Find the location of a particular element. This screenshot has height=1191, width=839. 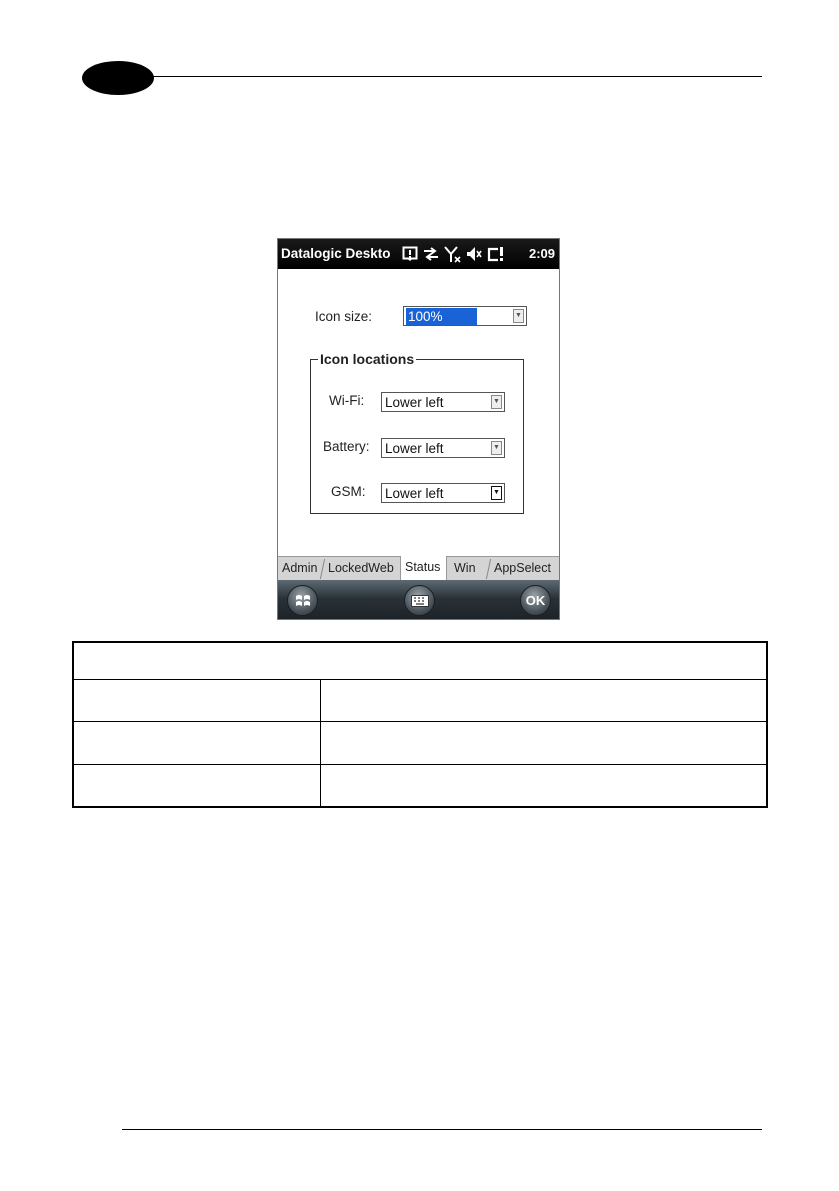

keyboard-icon is located at coordinates (419, 602).